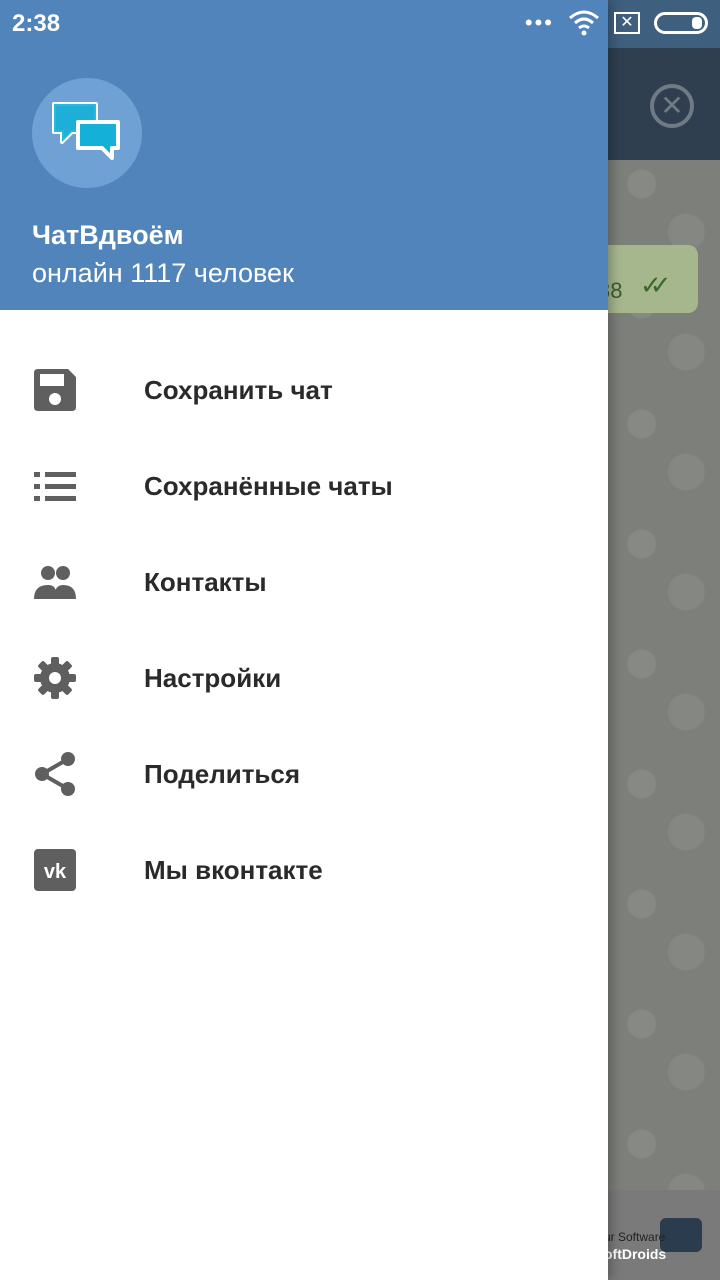 The height and width of the screenshot is (1280, 720). I want to click on watermark-line2: oftDroids, so click(635, 1254).